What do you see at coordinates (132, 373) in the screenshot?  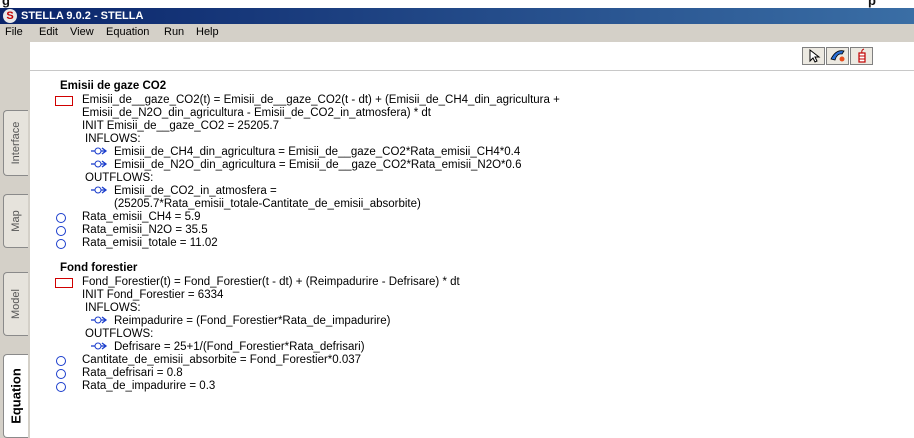 I see `converter-rata-defrisari: Rata_defrisari = 0.8` at bounding box center [132, 373].